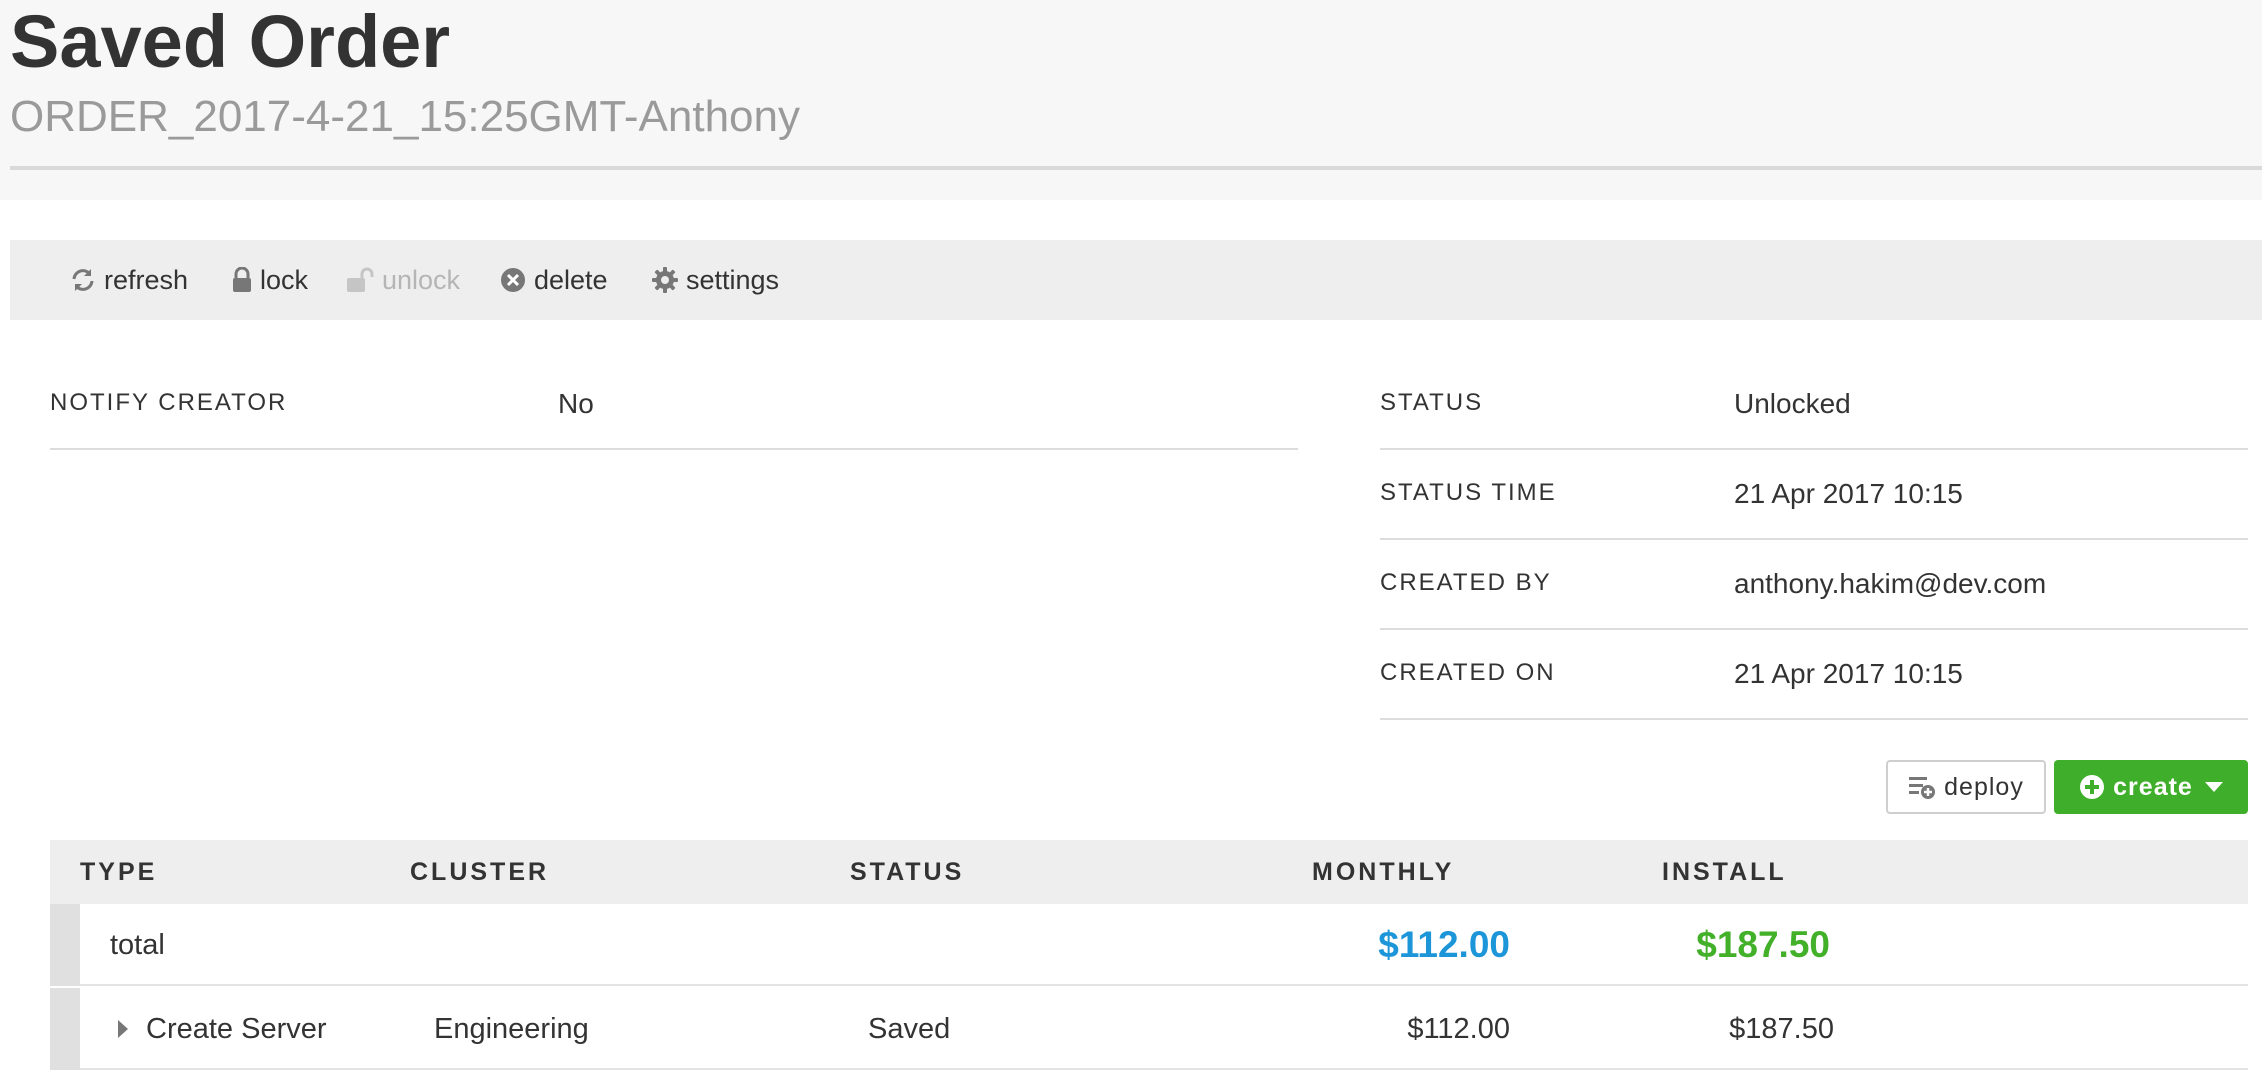  What do you see at coordinates (1848, 673) in the screenshot?
I see `created-on-value: 21 Apr 2017 10:15` at bounding box center [1848, 673].